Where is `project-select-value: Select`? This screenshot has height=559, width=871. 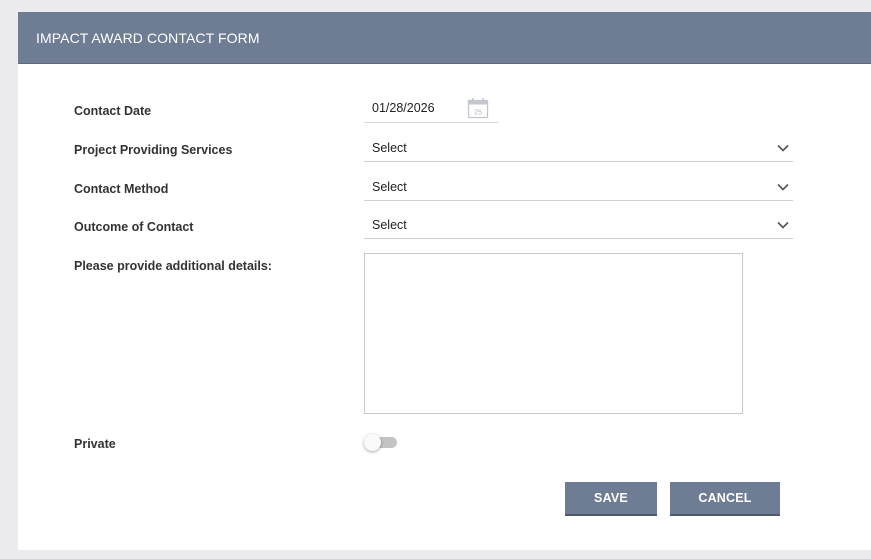
project-select-value: Select is located at coordinates (389, 148).